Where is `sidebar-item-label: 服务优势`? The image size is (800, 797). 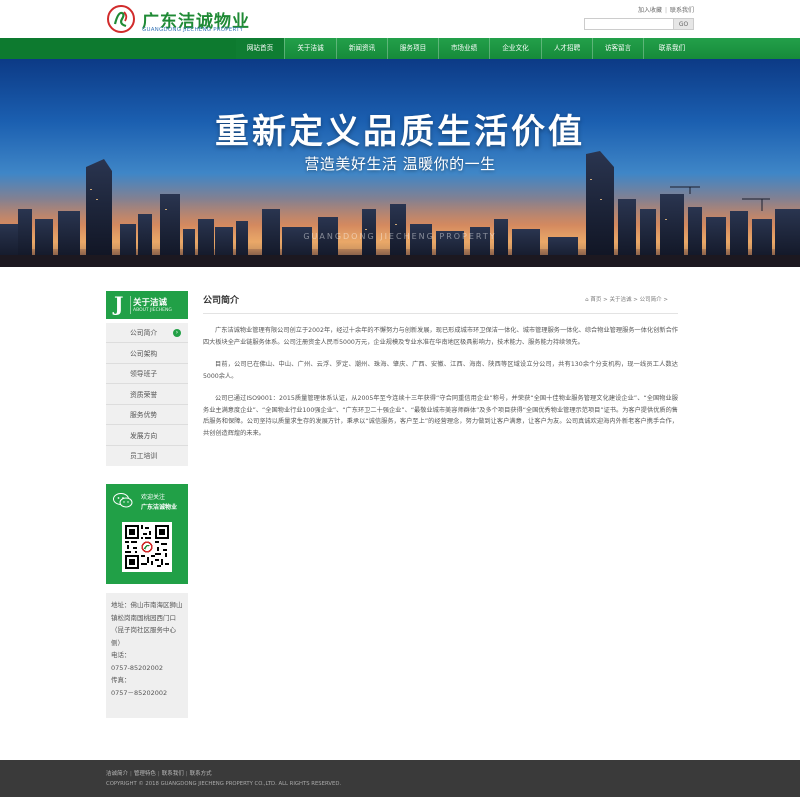 sidebar-item-label: 服务优势 is located at coordinates (144, 415).